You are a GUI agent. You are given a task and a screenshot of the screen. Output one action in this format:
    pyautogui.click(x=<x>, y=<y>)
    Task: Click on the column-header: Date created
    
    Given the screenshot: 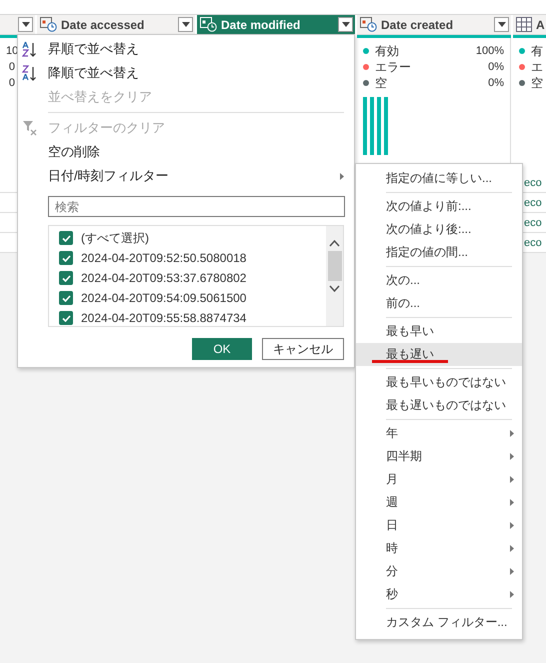 What is the action you would take?
    pyautogui.click(x=434, y=25)
    